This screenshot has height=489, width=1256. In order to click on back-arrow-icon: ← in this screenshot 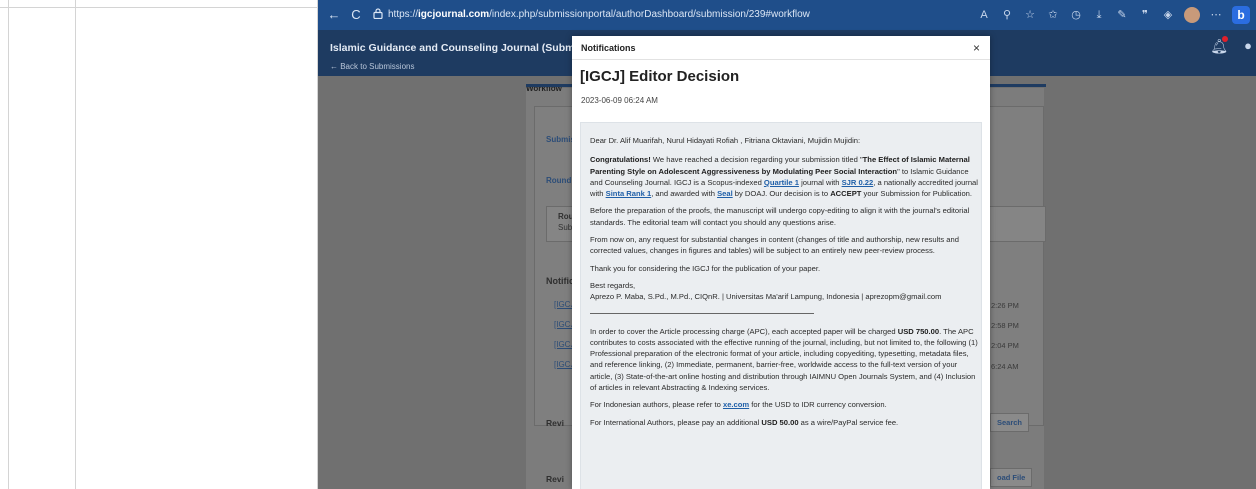, I will do `click(334, 15)`.